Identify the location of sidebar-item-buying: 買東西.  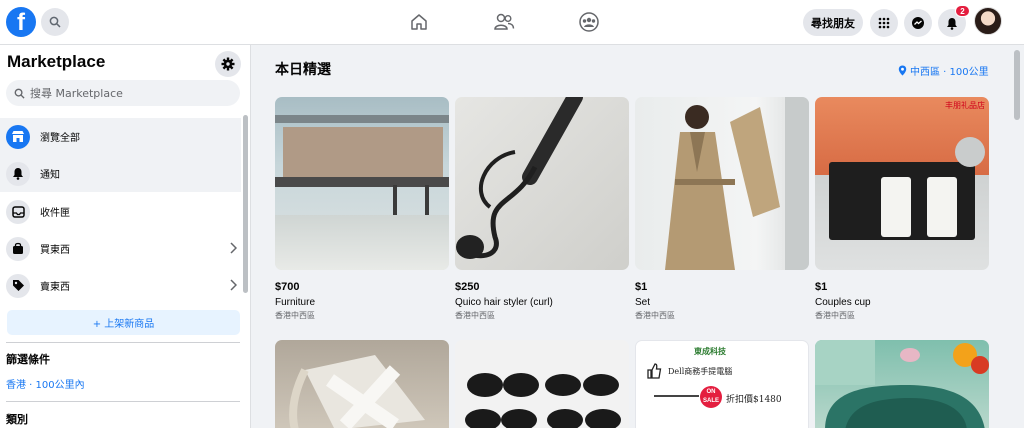
(120, 248).